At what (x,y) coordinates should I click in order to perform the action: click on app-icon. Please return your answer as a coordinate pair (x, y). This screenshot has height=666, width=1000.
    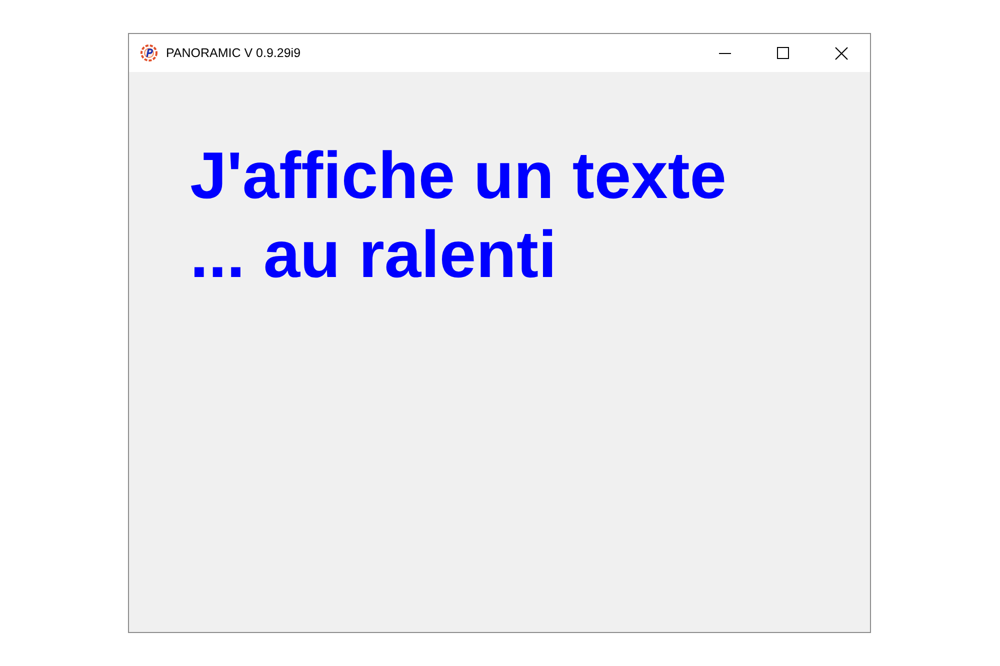
    Looking at the image, I should click on (149, 53).